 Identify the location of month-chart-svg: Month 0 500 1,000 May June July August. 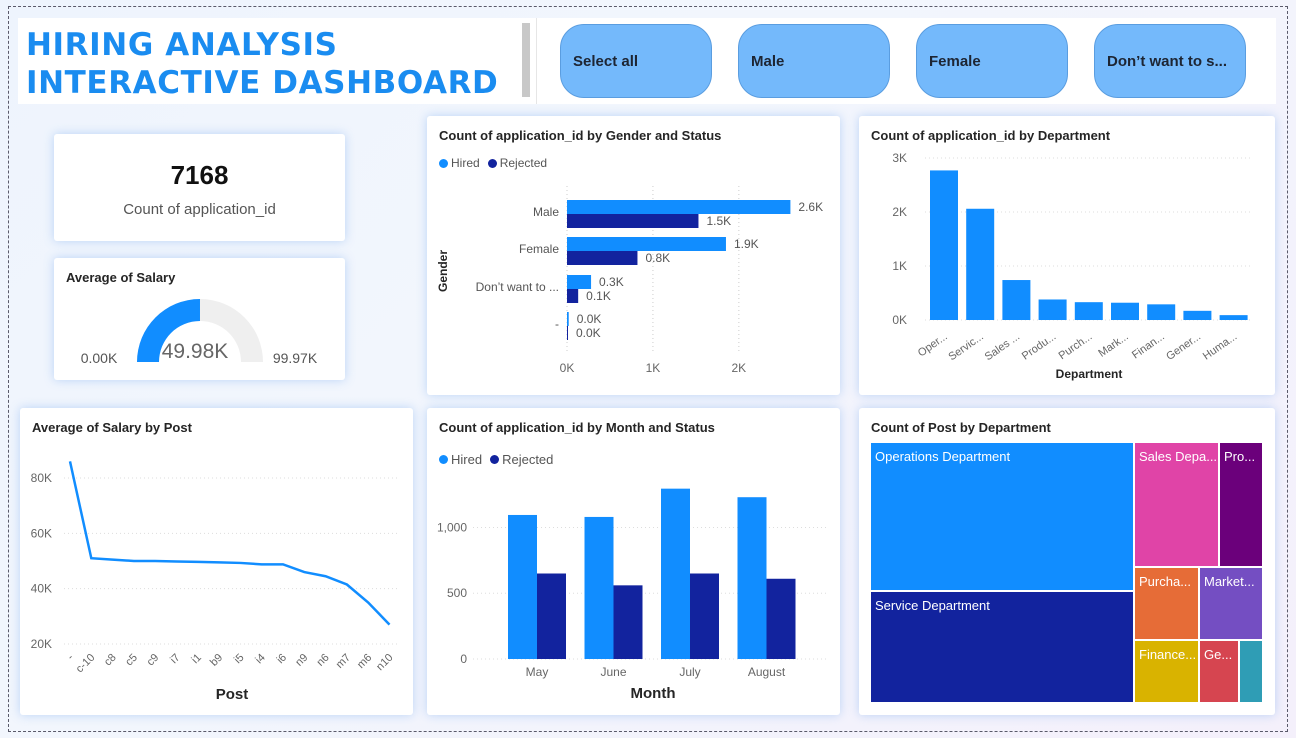
(632, 595).